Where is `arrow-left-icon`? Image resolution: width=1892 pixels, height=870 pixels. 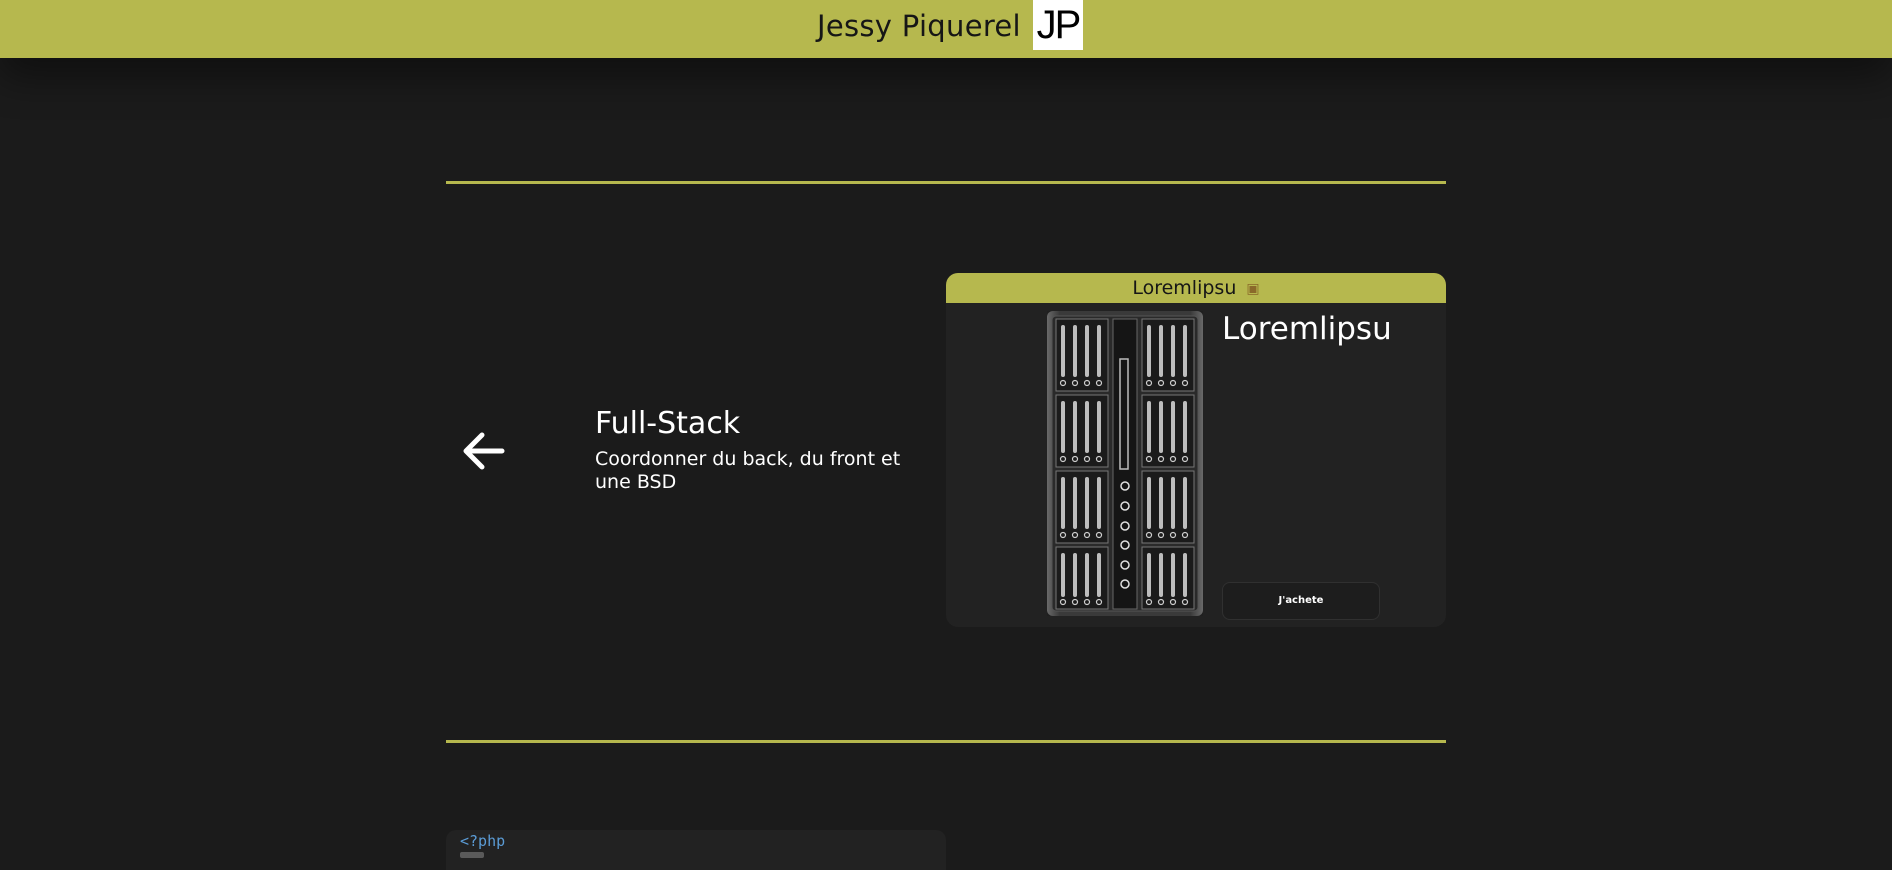
arrow-left-icon is located at coordinates (484, 451).